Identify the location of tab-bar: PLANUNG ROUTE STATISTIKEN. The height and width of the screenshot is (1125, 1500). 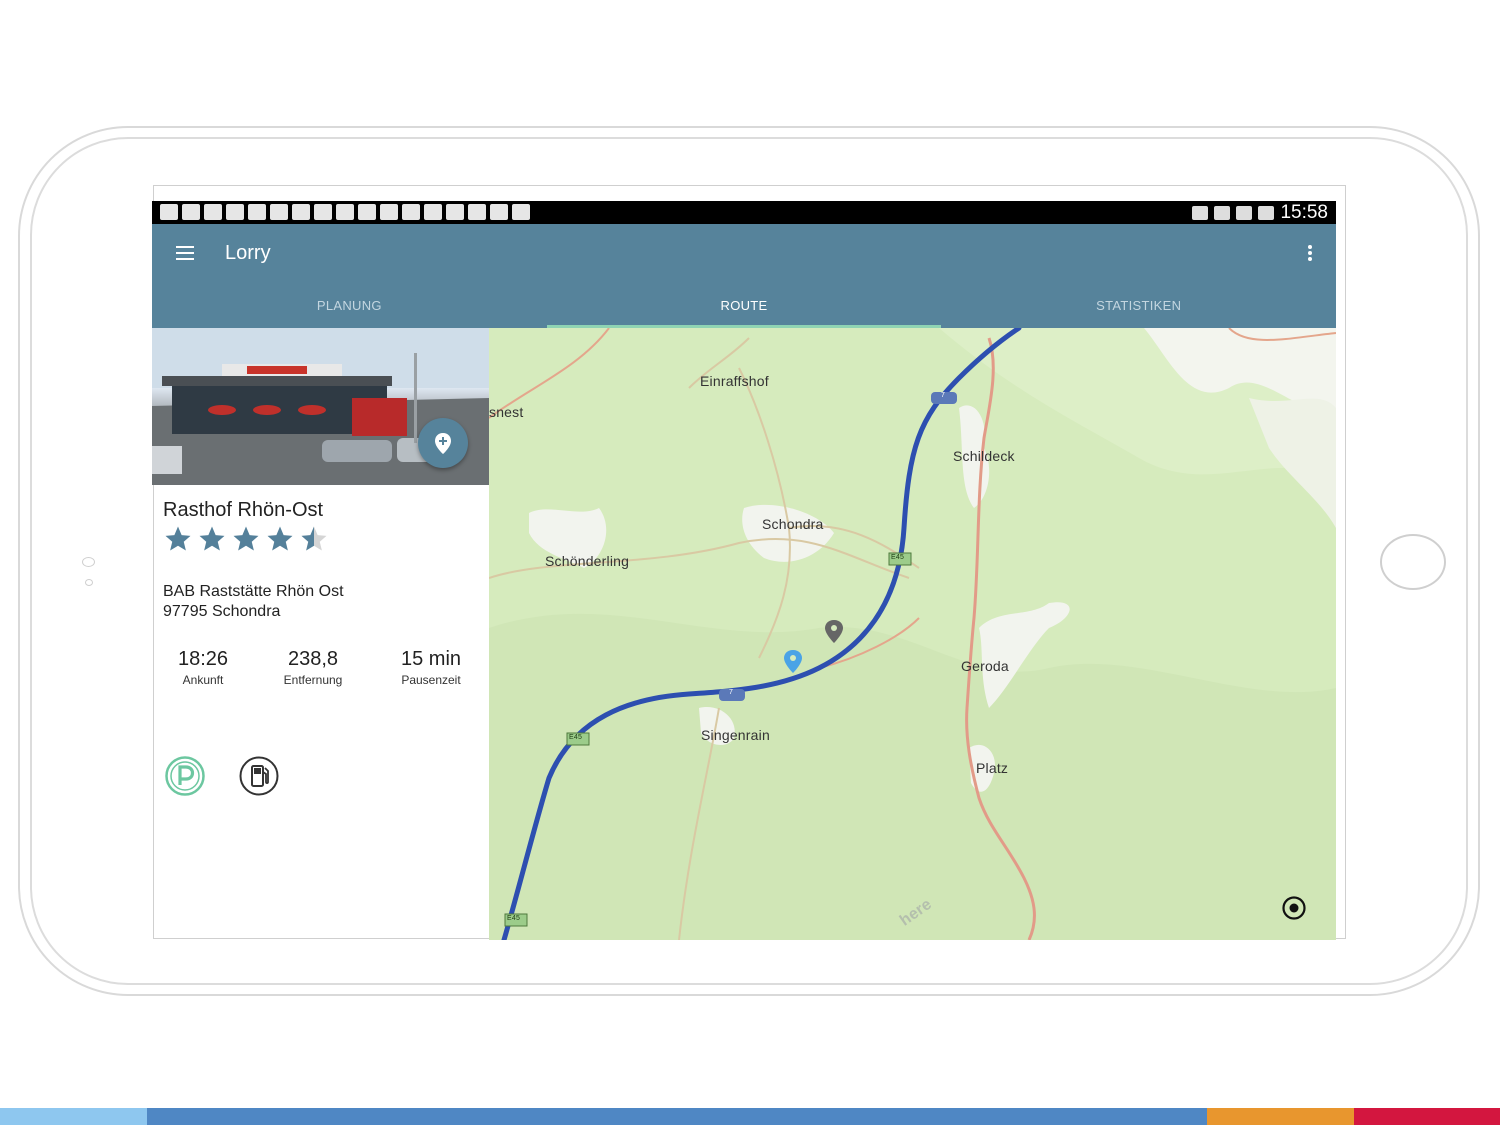
(744, 307).